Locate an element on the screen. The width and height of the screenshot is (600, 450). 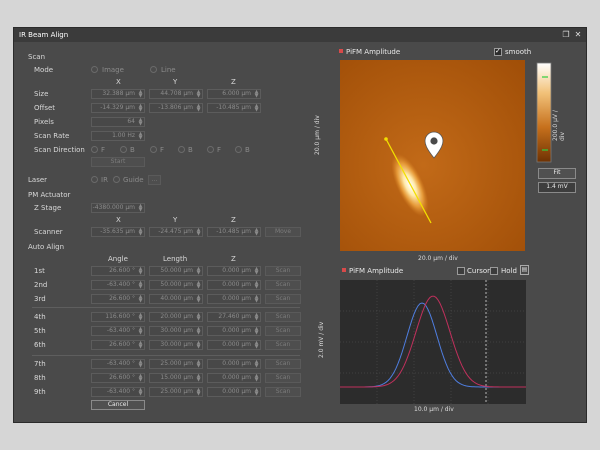
angle-field: 116.600 ° ▲ ▼ is located at coordinates (118, 317).